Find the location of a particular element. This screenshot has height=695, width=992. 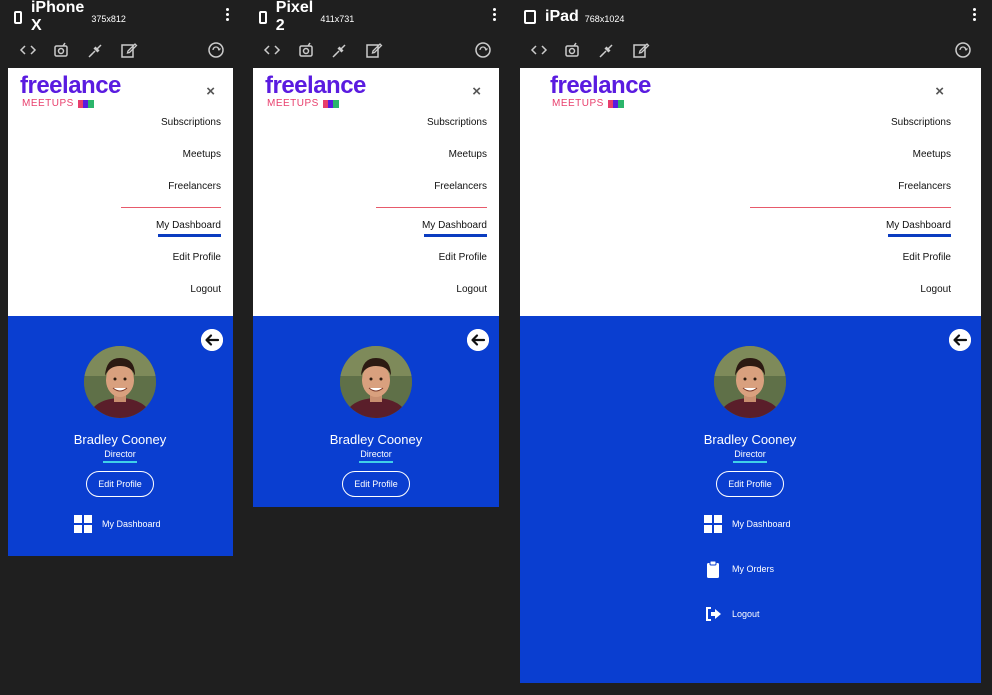

logout-icon is located at coordinates (713, 614).